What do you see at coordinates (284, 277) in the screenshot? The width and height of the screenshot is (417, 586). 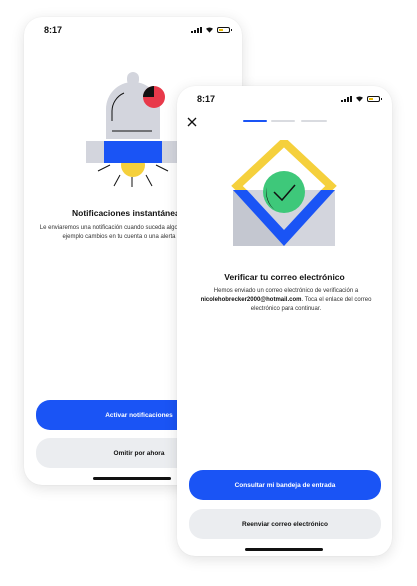 I see `verify-title: Verificar tu correo electrónico` at bounding box center [284, 277].